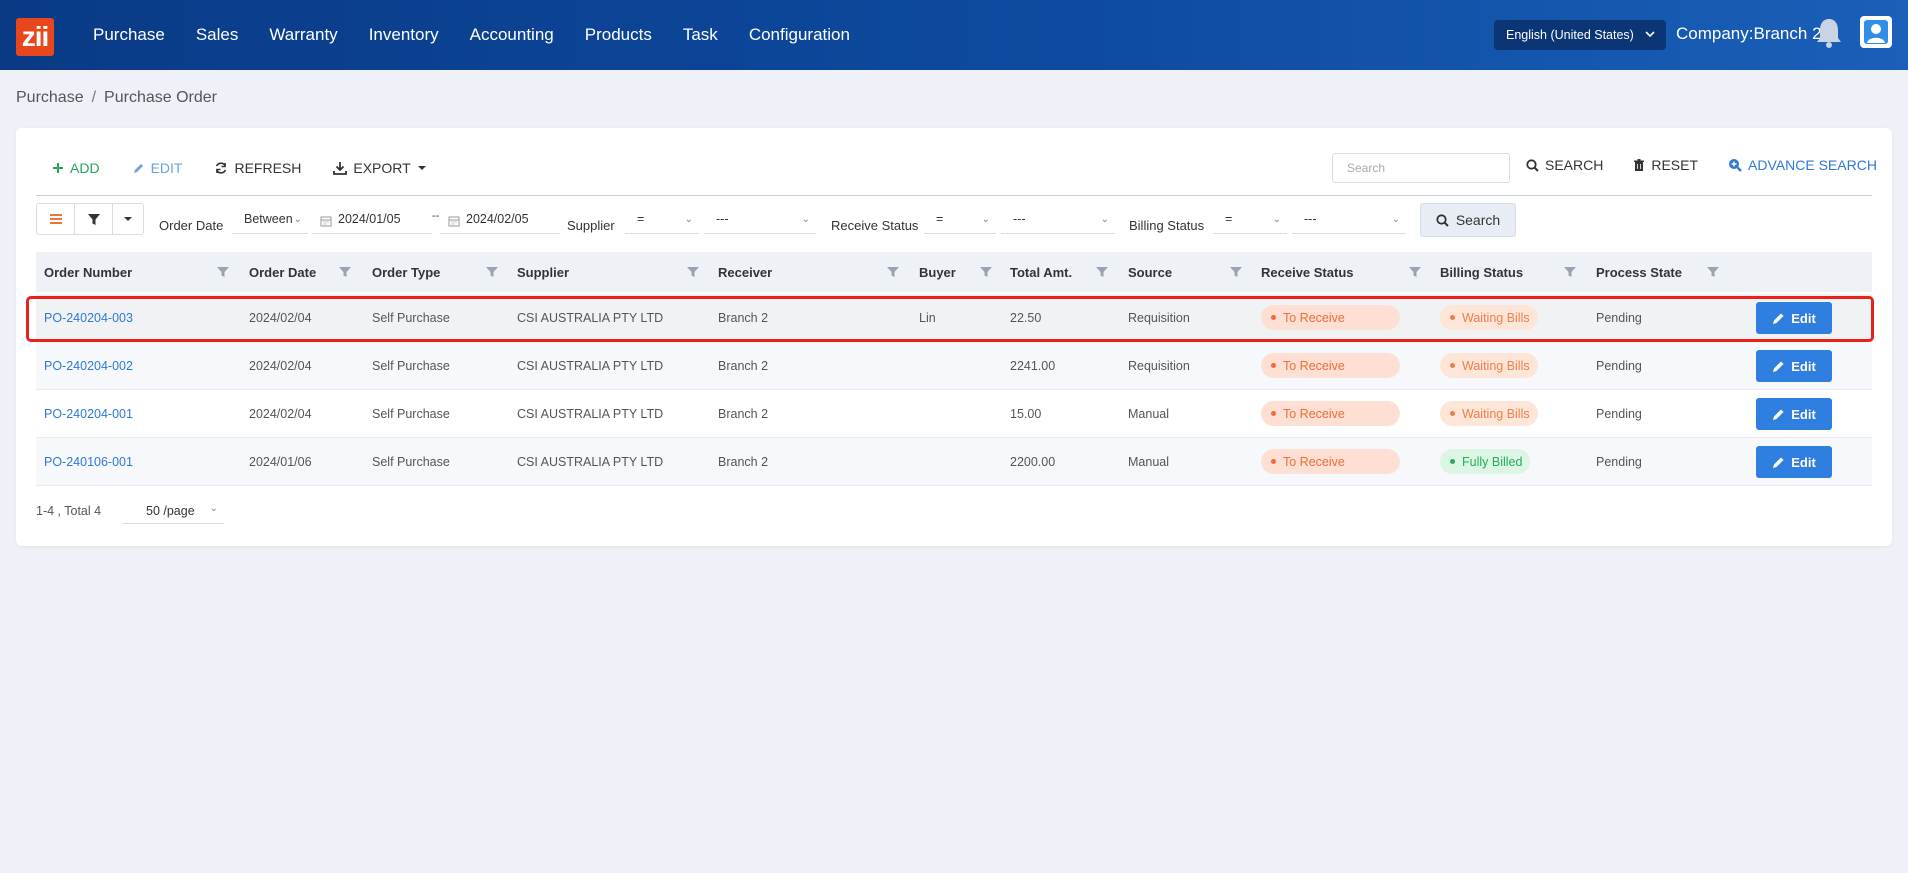 Image resolution: width=1908 pixels, height=873 pixels. I want to click on nav-task: Task, so click(700, 35).